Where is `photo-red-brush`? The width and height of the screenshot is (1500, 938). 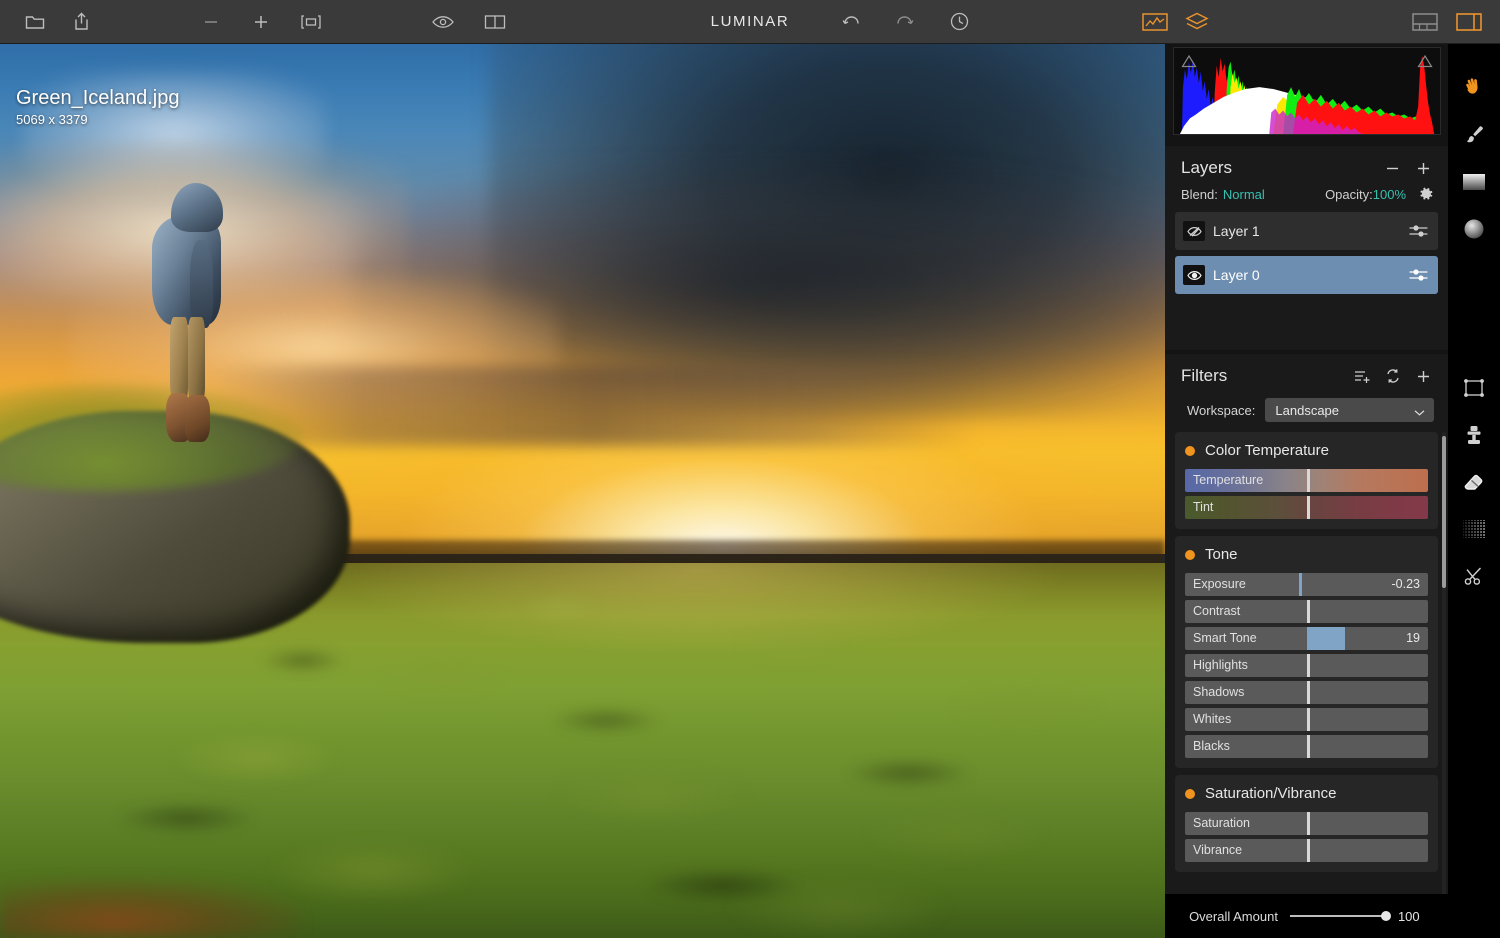
photo-red-brush is located at coordinates (151, 907).